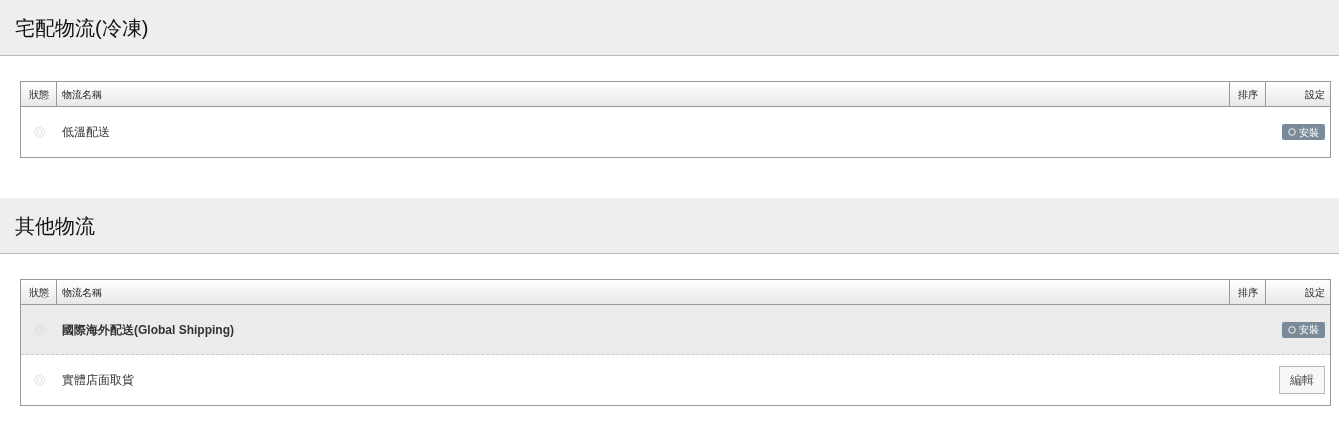  I want to click on shipping-name: 低溫配送, so click(86, 132).